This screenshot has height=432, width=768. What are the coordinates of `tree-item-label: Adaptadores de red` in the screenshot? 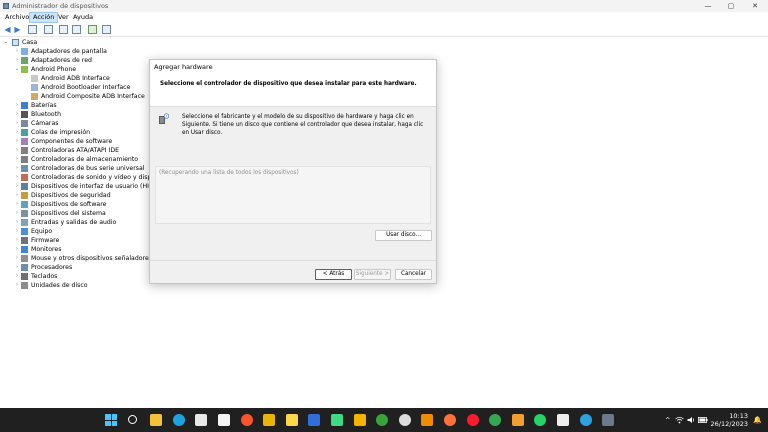 It's located at (61, 60).